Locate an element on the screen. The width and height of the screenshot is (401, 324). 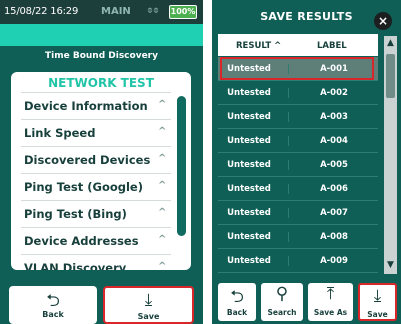
list-heading: NETWORK TEST is located at coordinates (101, 83).